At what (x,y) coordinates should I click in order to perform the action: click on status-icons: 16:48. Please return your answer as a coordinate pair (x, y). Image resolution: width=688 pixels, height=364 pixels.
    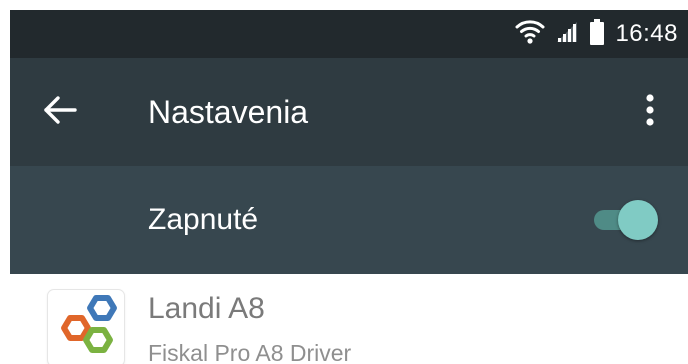
    Looking at the image, I should click on (596, 34).